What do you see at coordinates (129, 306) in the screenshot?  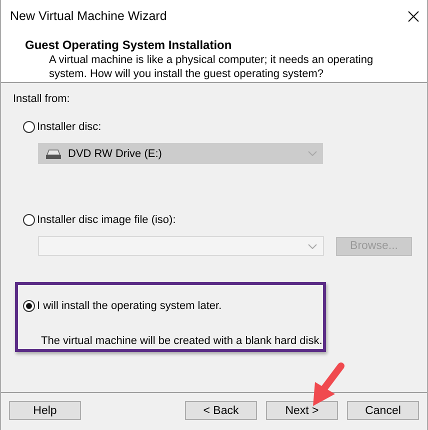 I see `radio-label: I will install the operating system later.` at bounding box center [129, 306].